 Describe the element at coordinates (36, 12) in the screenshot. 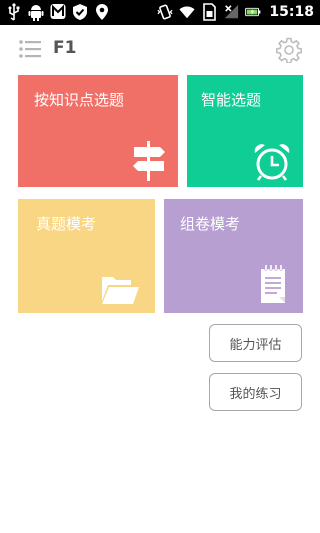

I see `android-debug-icon` at that location.